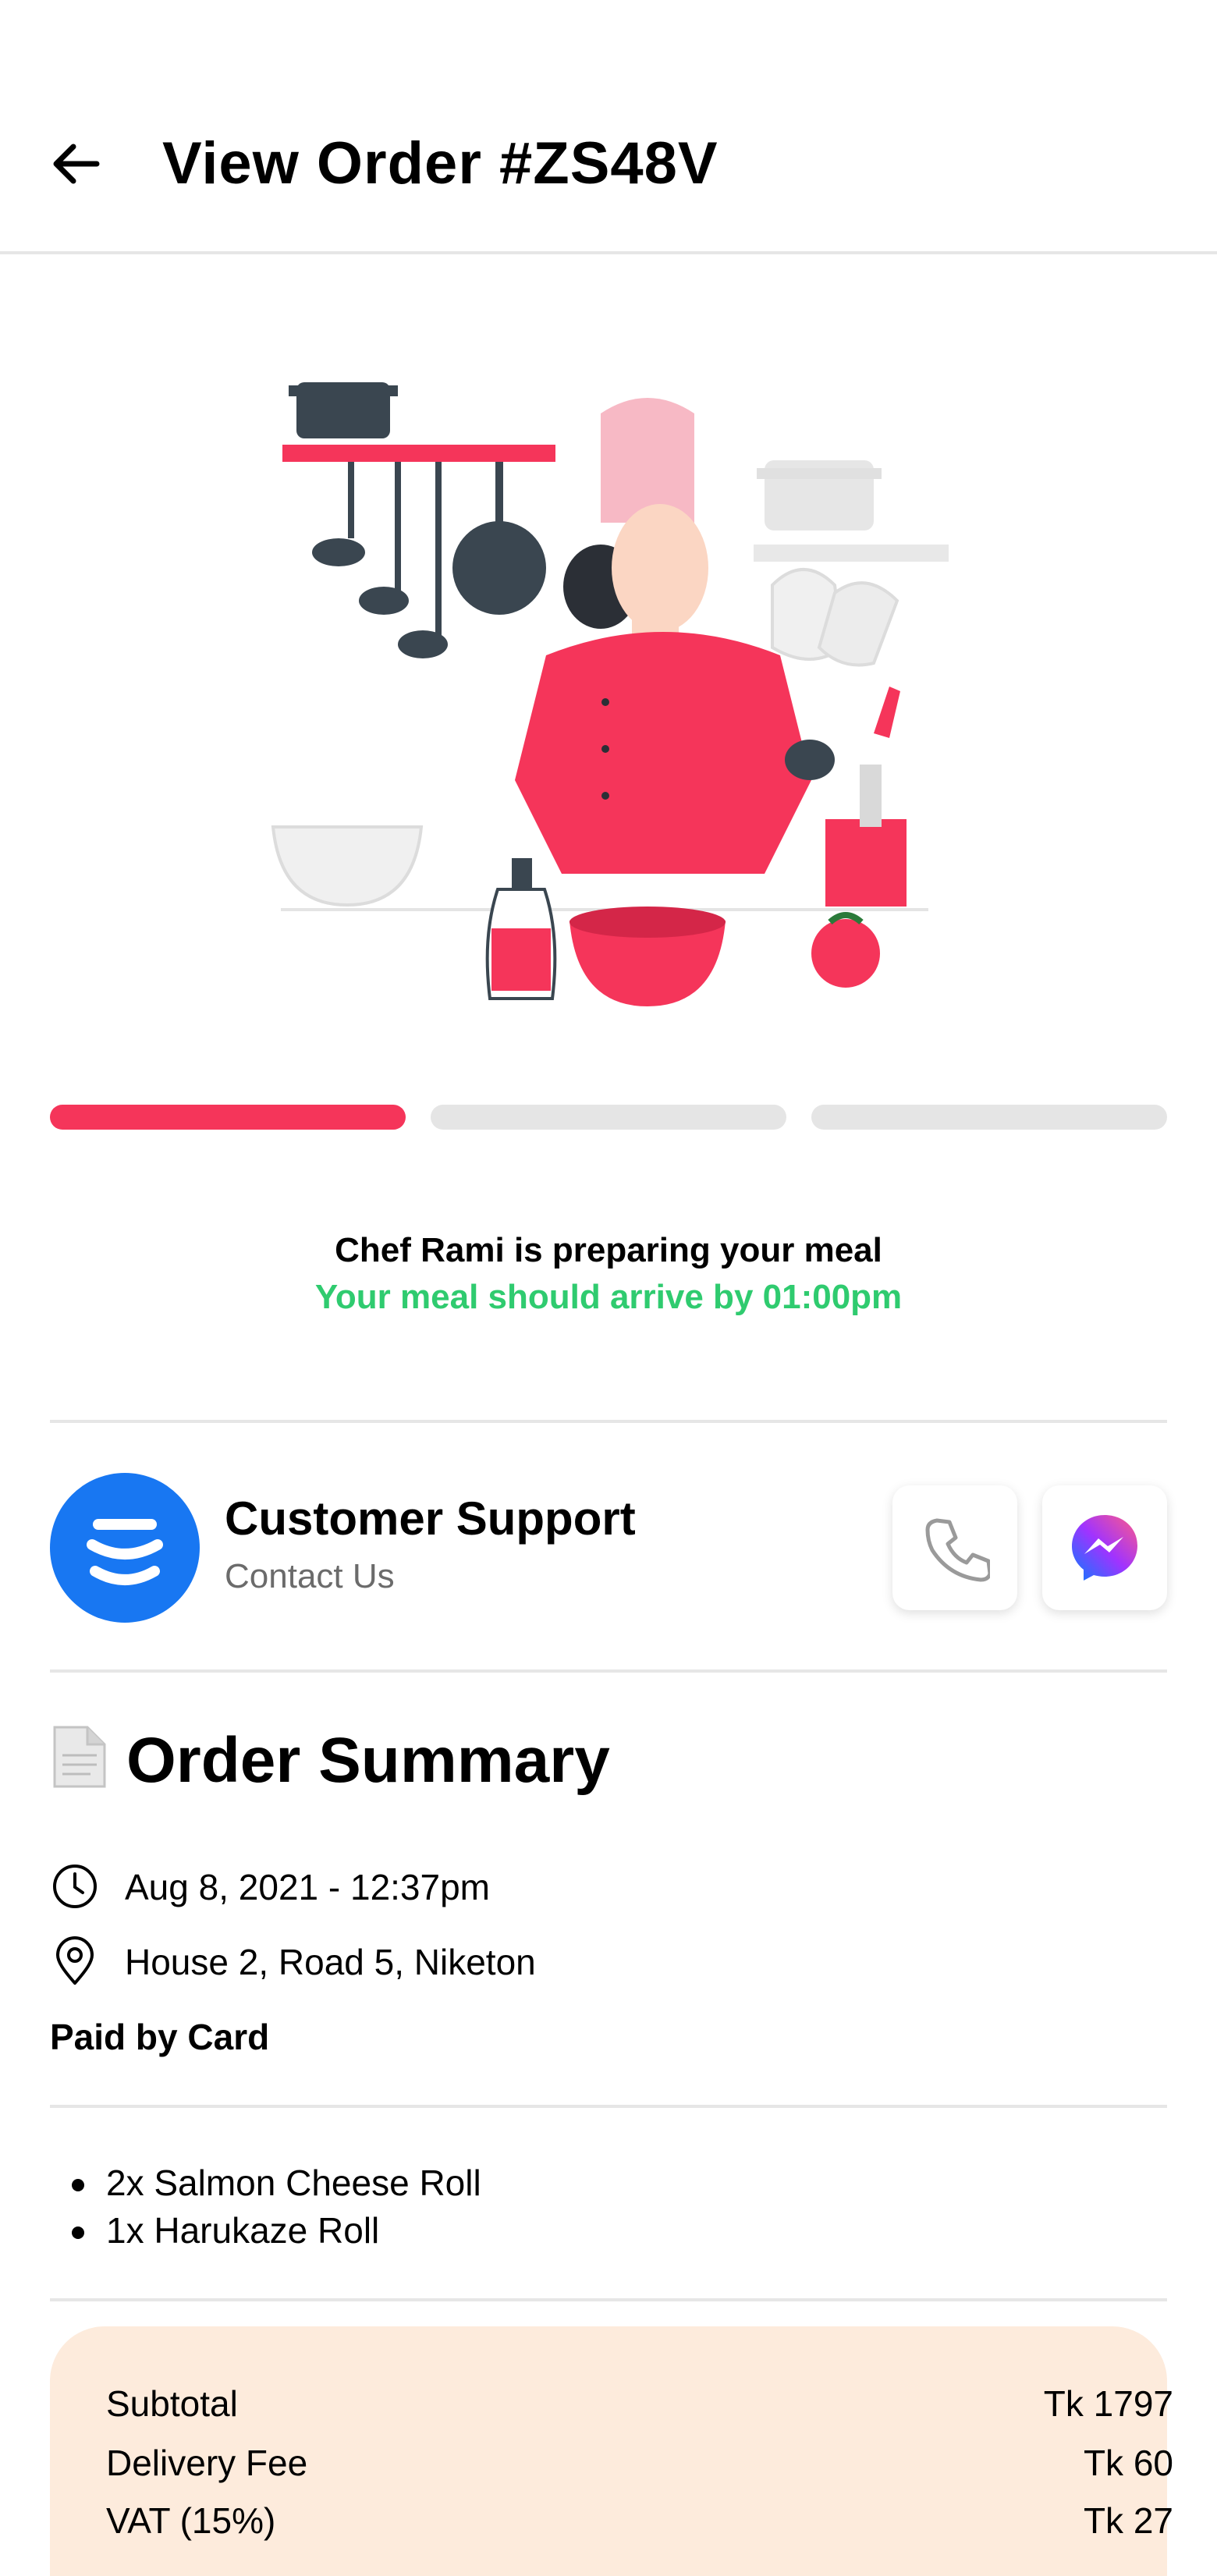 This screenshot has width=1217, height=2576. I want to click on support-logo-icon, so click(125, 1552).